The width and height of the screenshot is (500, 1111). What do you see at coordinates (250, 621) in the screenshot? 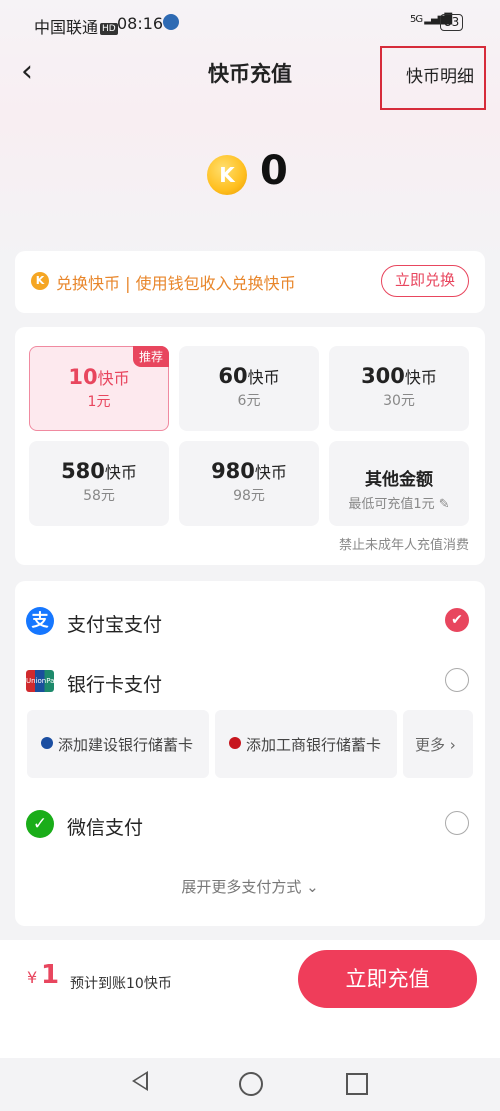
I see `payment-alipay-row: 支 支付宝支付 ✔` at bounding box center [250, 621].